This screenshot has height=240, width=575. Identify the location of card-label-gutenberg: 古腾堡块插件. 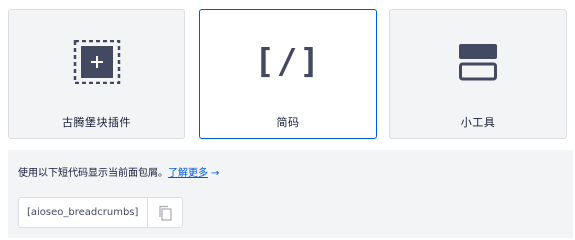
(96, 122).